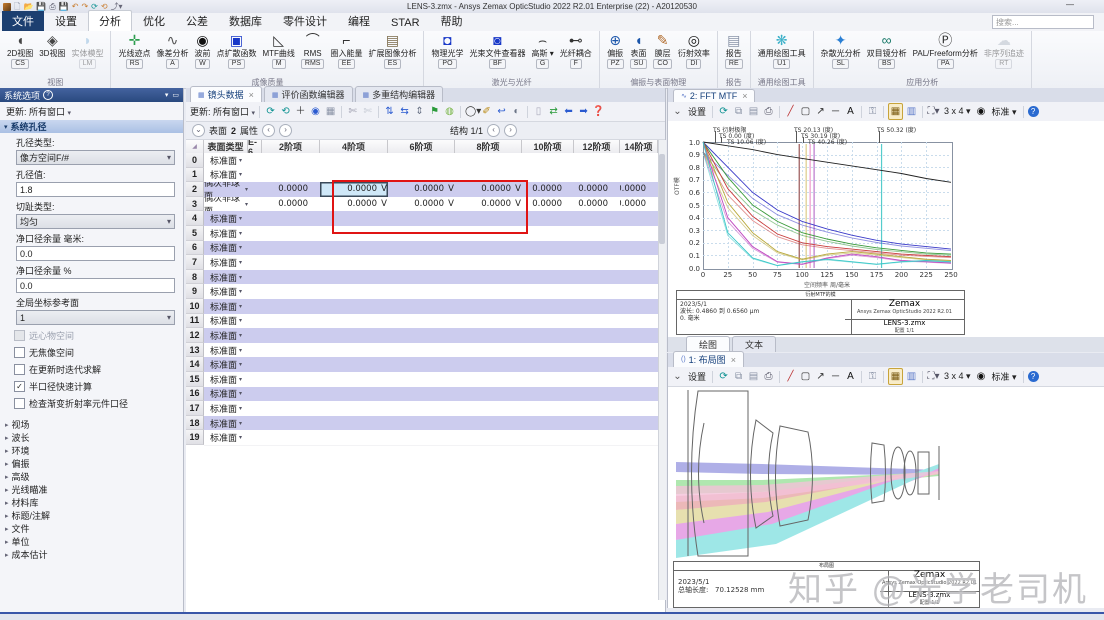 Image resolution: width=1104 pixels, height=620 pixels. I want to click on ribbon-button-RMS: ⌒ RMS RMS, so click(313, 50).